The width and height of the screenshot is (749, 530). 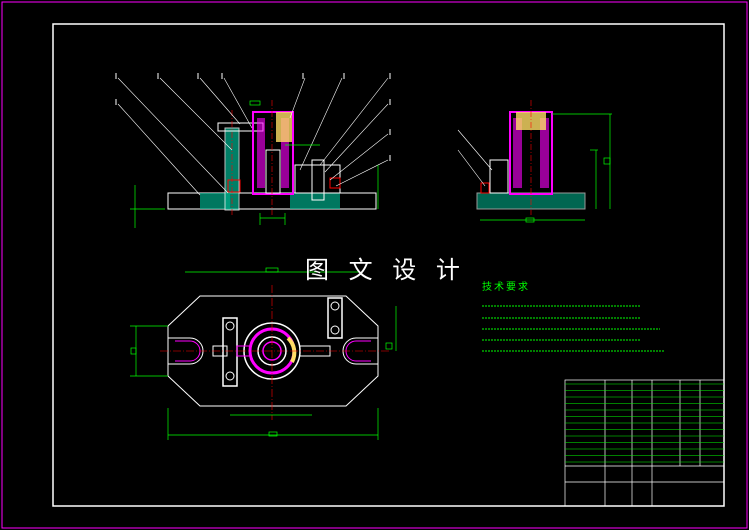 I want to click on watermark-text: 图 文 设 计, so click(x=385, y=270).